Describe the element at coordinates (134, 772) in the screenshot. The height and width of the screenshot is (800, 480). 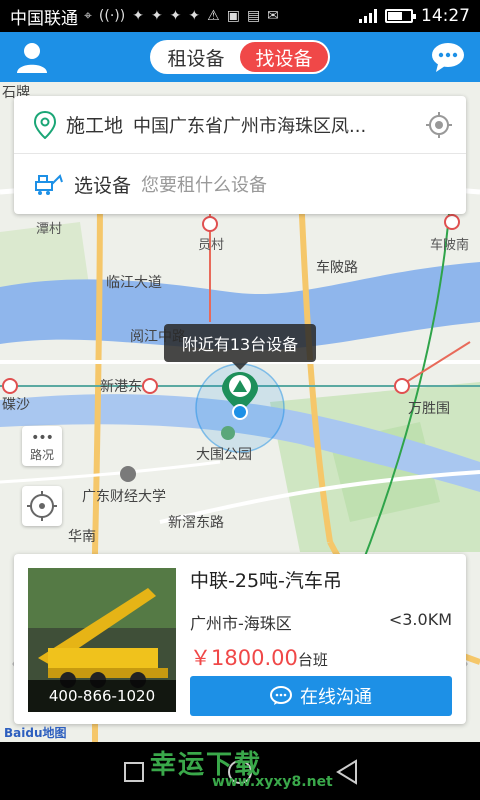
I see `recent-apps-icon` at that location.